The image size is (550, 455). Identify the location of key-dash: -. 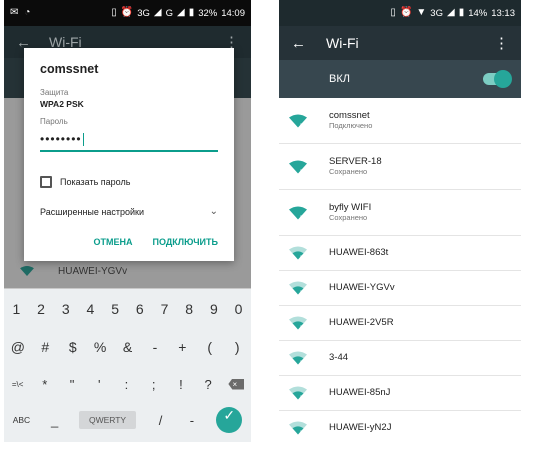
(192, 420).